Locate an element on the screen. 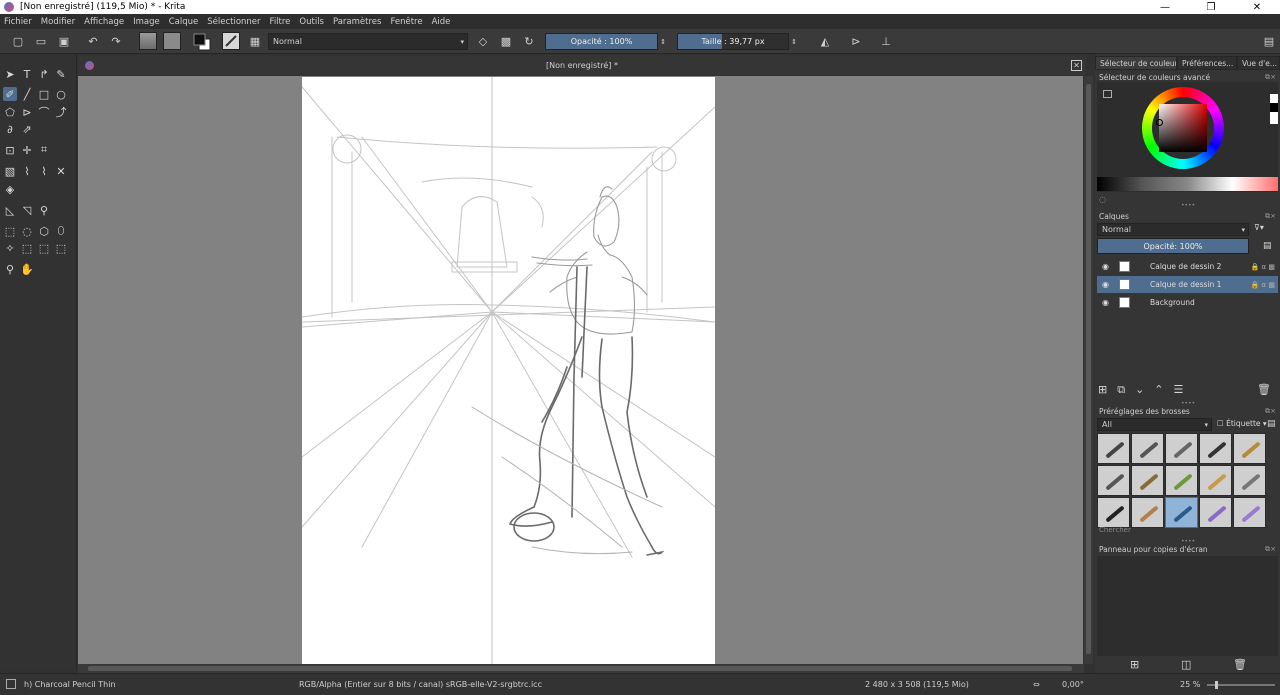 The image size is (1280, 695). menu-selectionner: Sélectionner is located at coordinates (233, 22).